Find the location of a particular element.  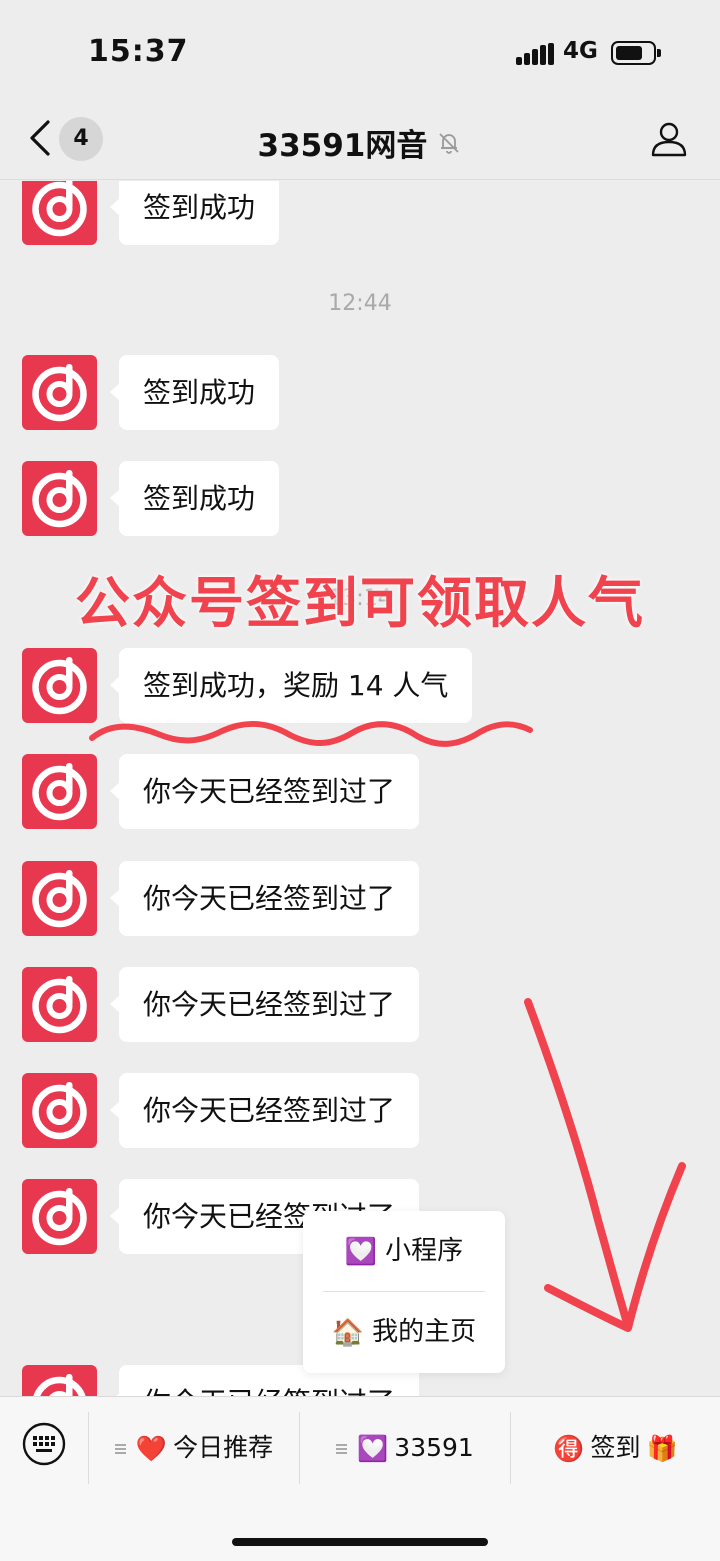

house-icon: 🏠 is located at coordinates (348, 1332).